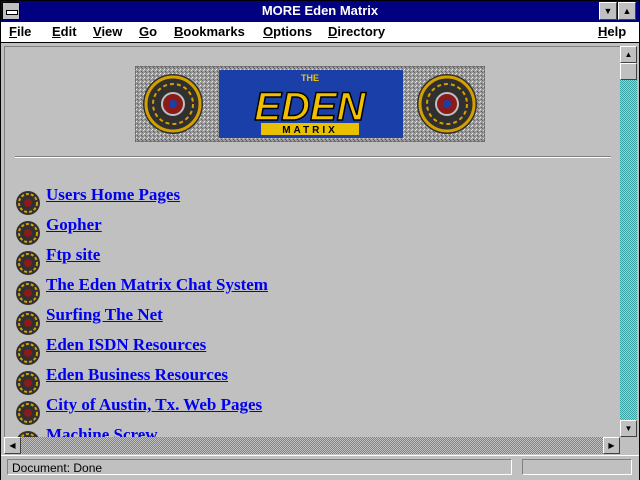  What do you see at coordinates (12, 445) in the screenshot?
I see `scroll-left-button: ◀` at bounding box center [12, 445].